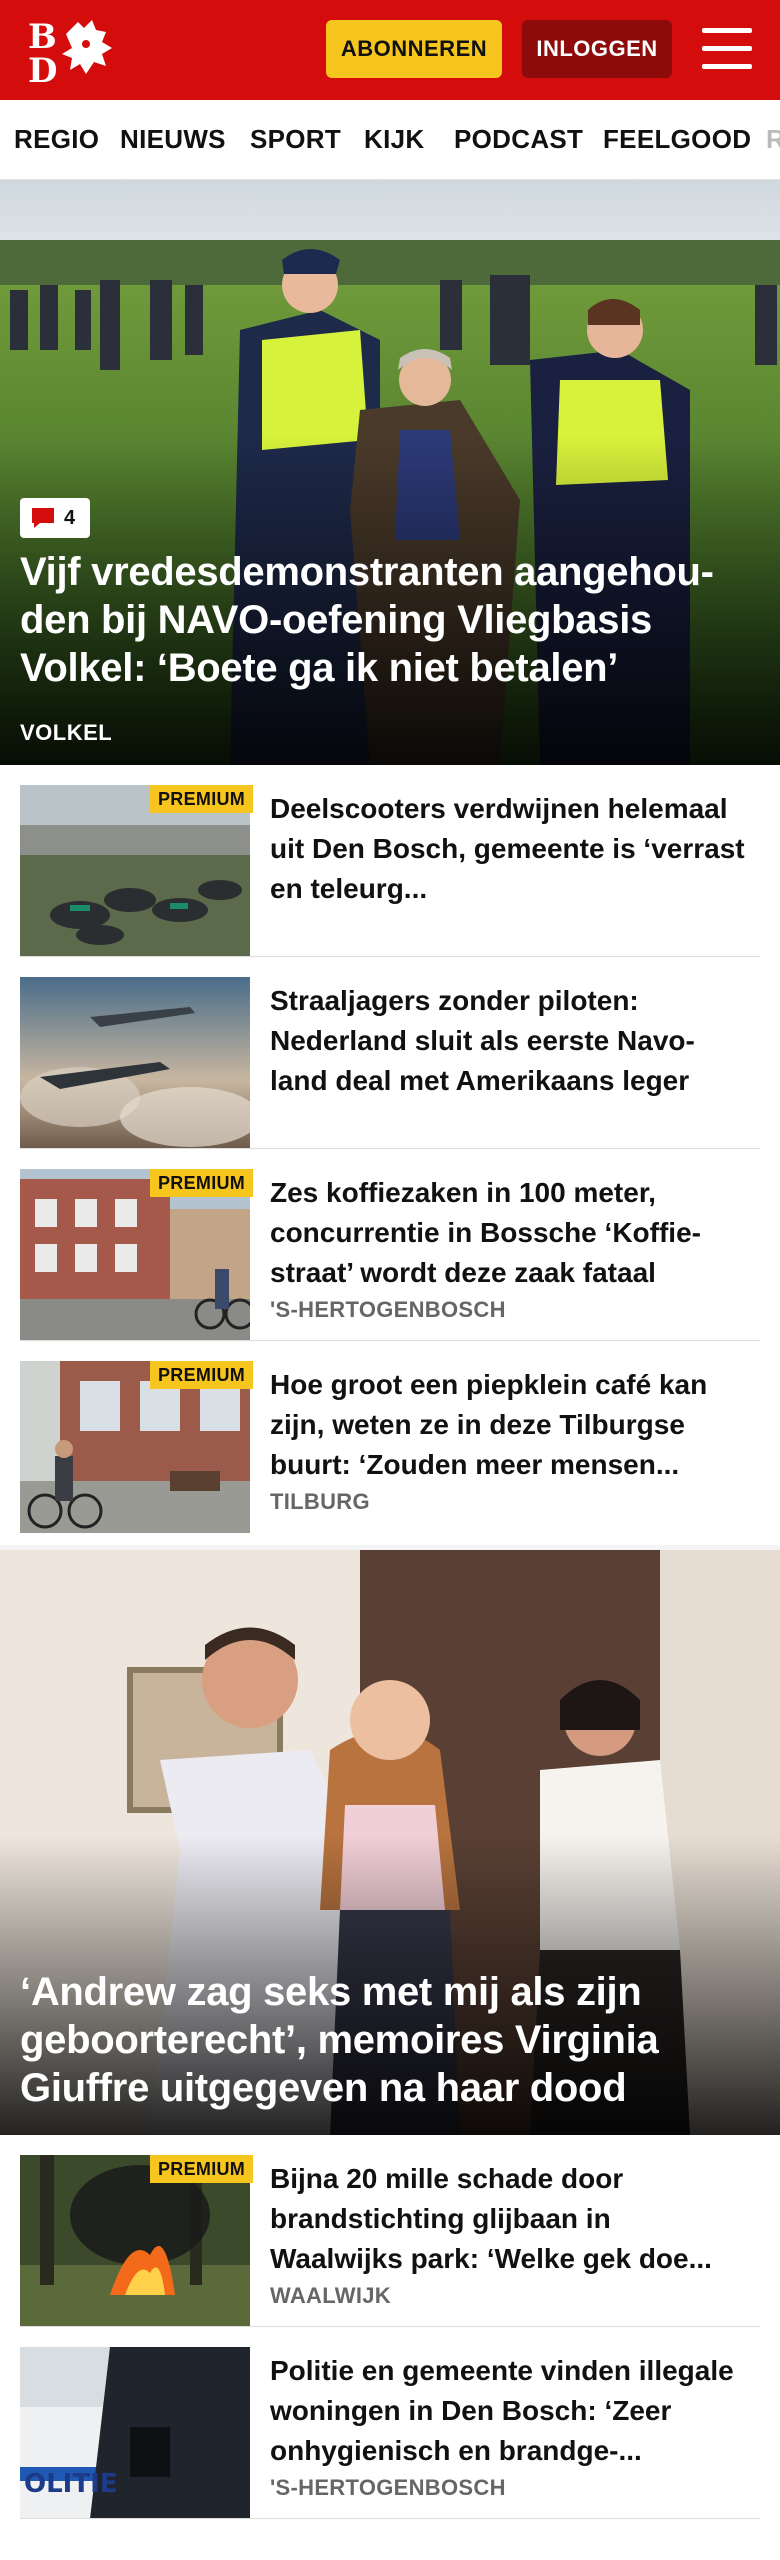 The image size is (780, 2560). What do you see at coordinates (727, 49) in the screenshot?
I see `hamburger-menu-icon` at bounding box center [727, 49].